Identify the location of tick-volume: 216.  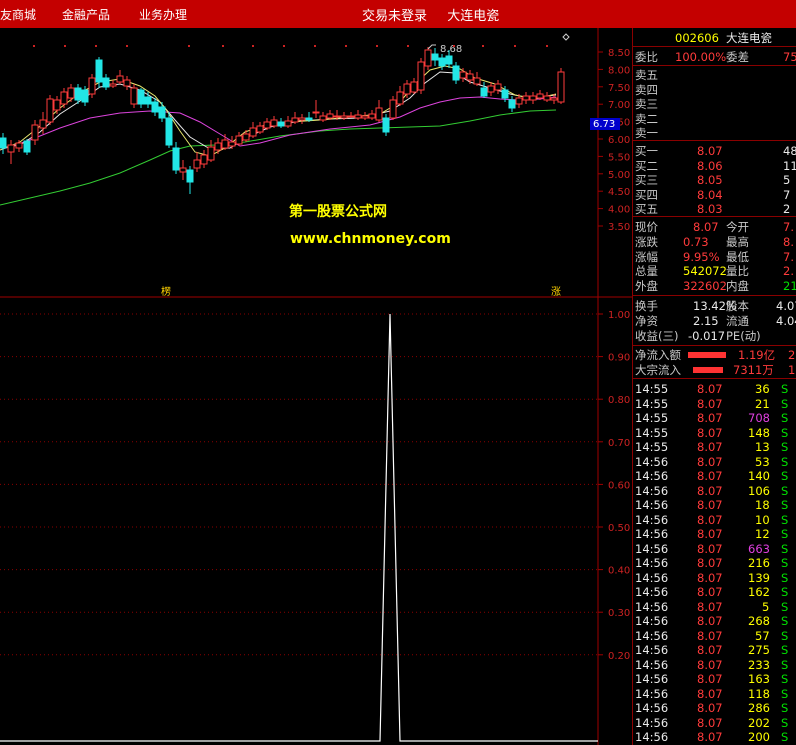
(759, 563).